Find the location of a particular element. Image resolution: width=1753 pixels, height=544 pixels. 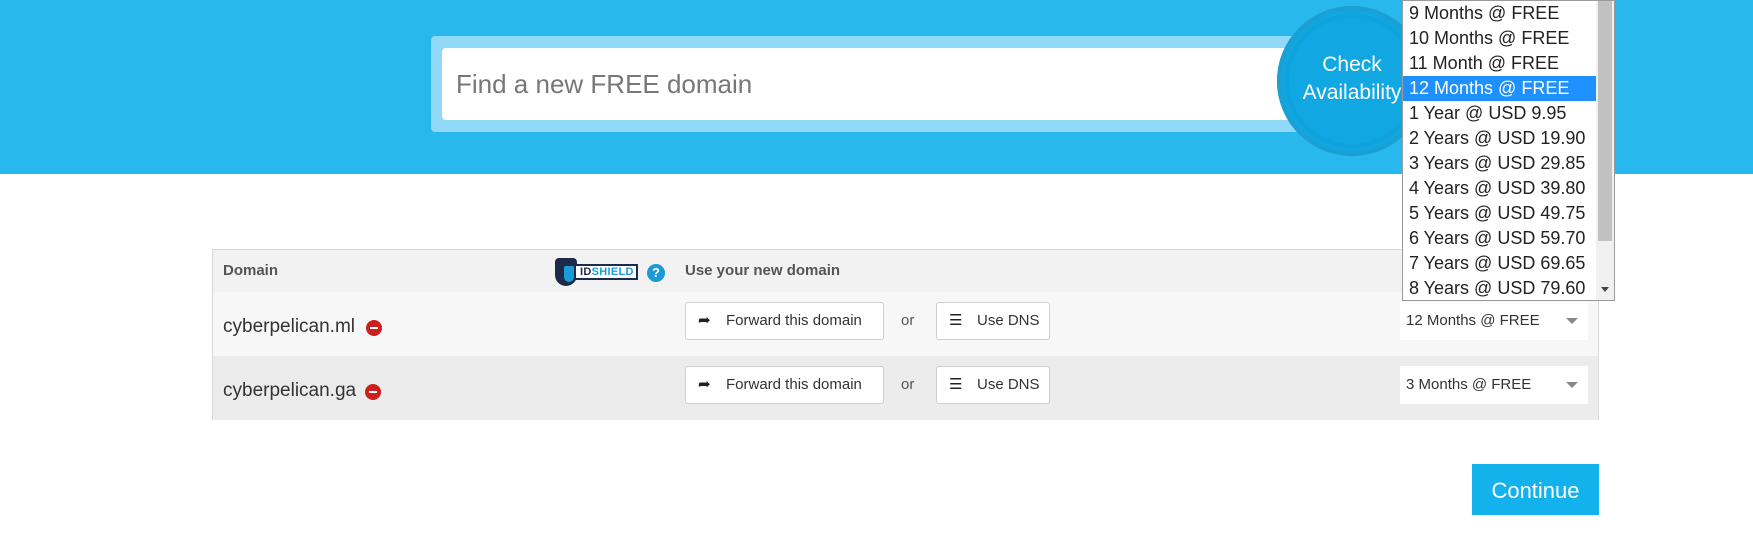

header-domain: Domain is located at coordinates (251, 270).